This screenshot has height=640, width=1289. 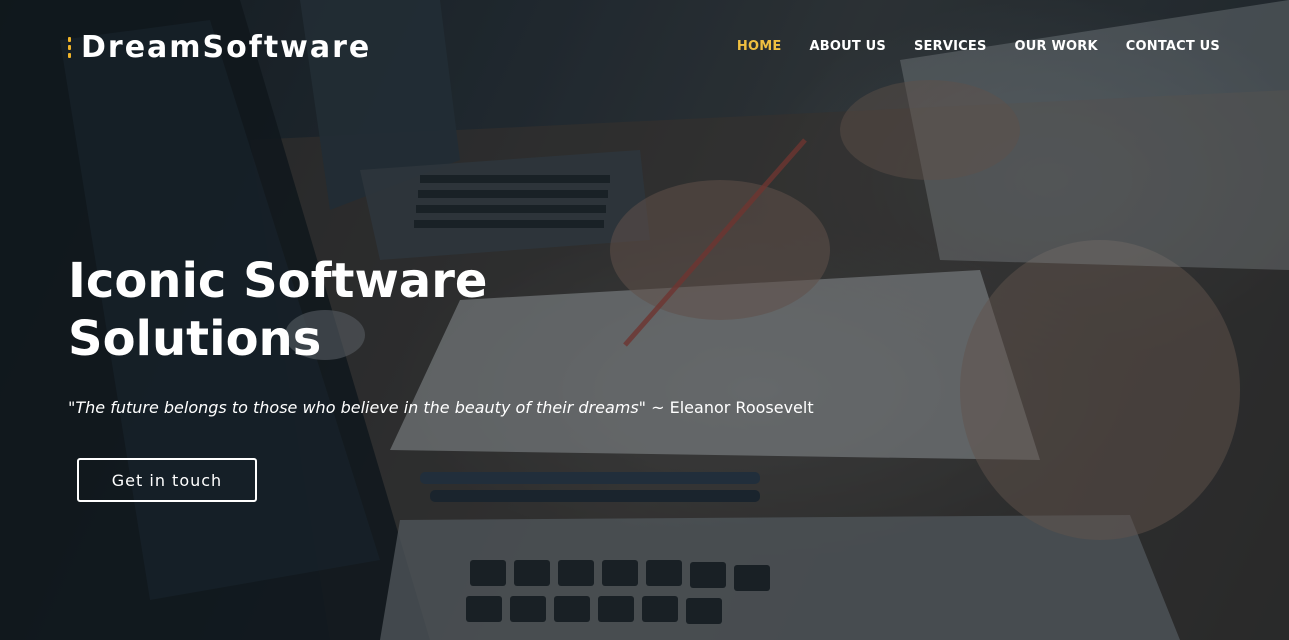 What do you see at coordinates (950, 46) in the screenshot?
I see `nav-services: SERVICES` at bounding box center [950, 46].